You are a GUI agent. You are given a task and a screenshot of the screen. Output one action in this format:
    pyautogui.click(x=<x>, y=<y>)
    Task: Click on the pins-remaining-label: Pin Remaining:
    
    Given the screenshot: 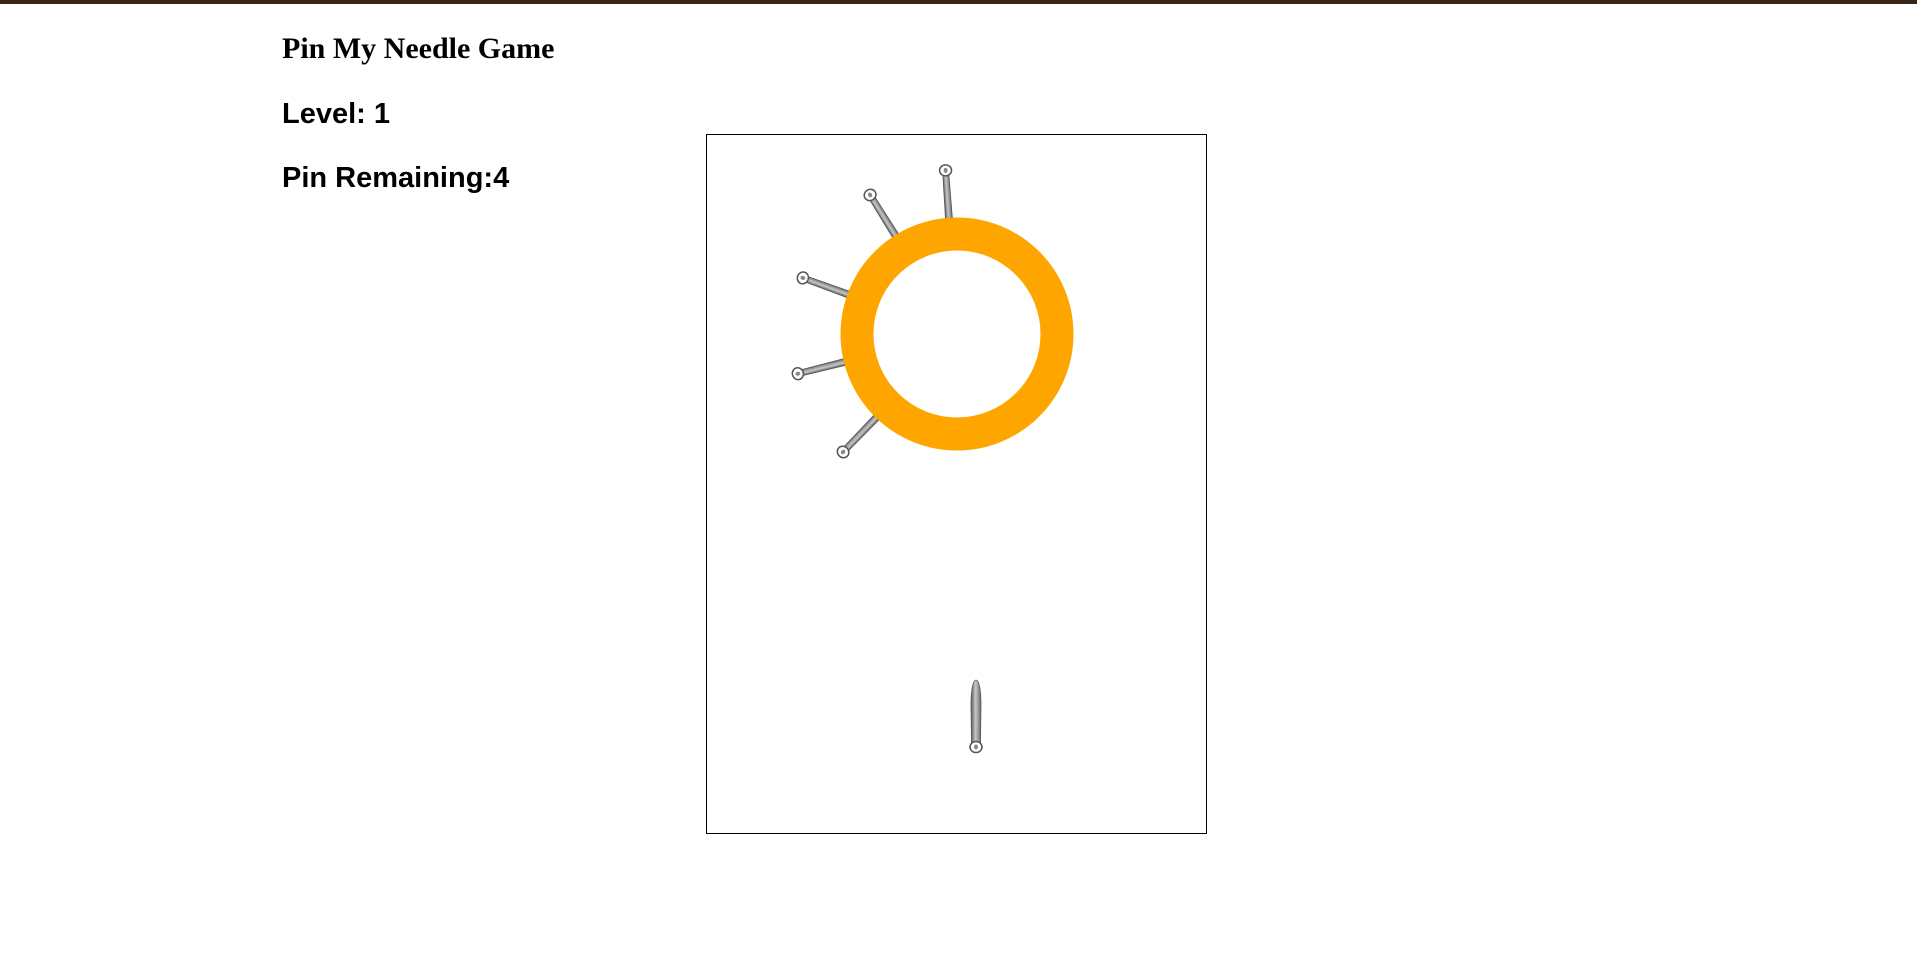 What is the action you would take?
    pyautogui.click(x=388, y=178)
    